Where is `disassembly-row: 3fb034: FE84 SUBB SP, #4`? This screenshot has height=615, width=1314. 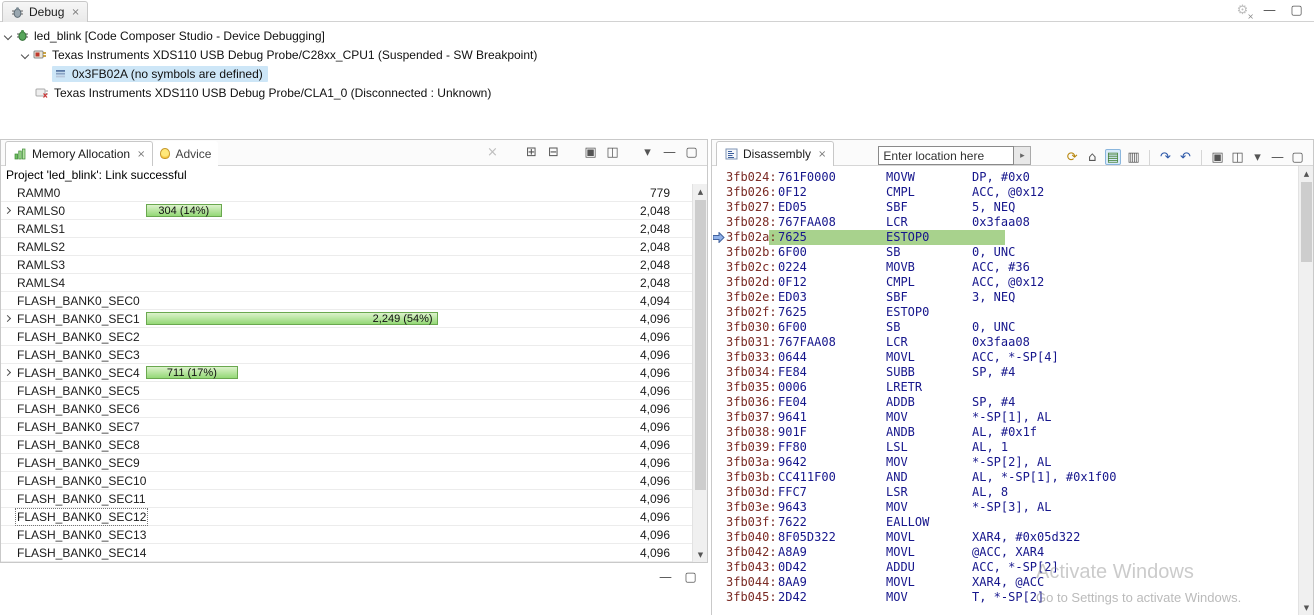 disassembly-row: 3fb034: FE84 SUBB SP, #4 is located at coordinates (1005, 372).